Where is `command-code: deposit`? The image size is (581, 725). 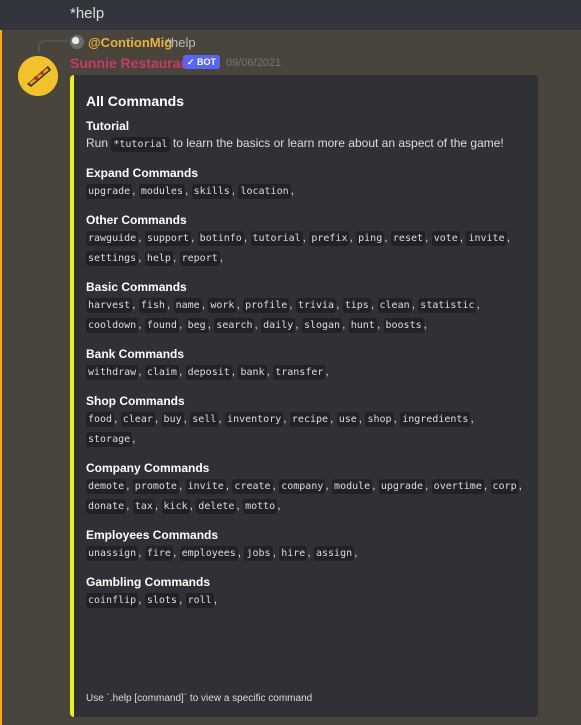 command-code: deposit is located at coordinates (208, 372).